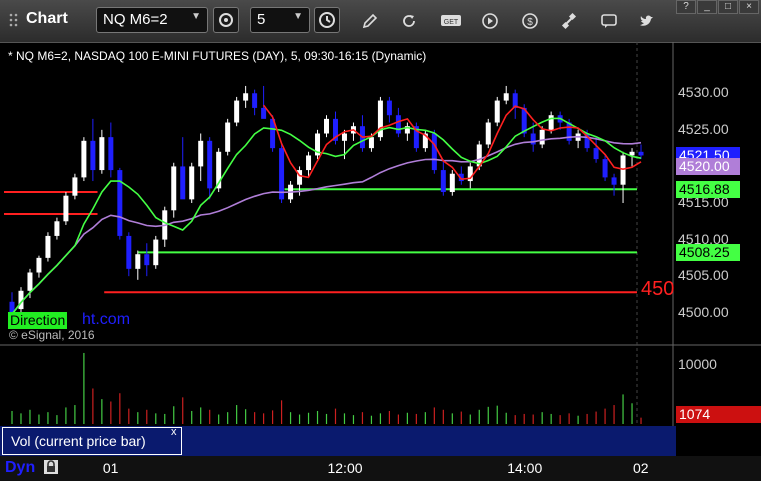 This screenshot has height=481, width=761. Describe the element at coordinates (703, 311) in the screenshot. I see `price-tick-label: 4500.00` at that location.